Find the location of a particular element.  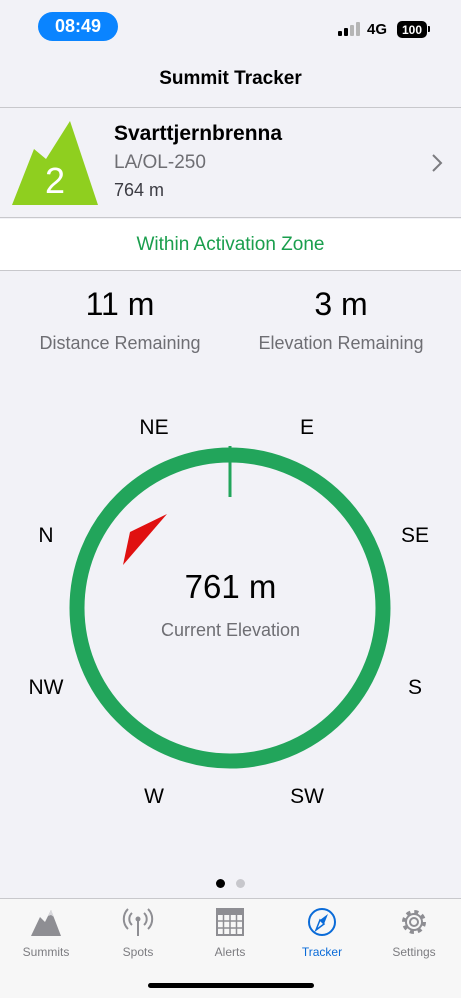

tab-spots: Spots is located at coordinates (138, 933).